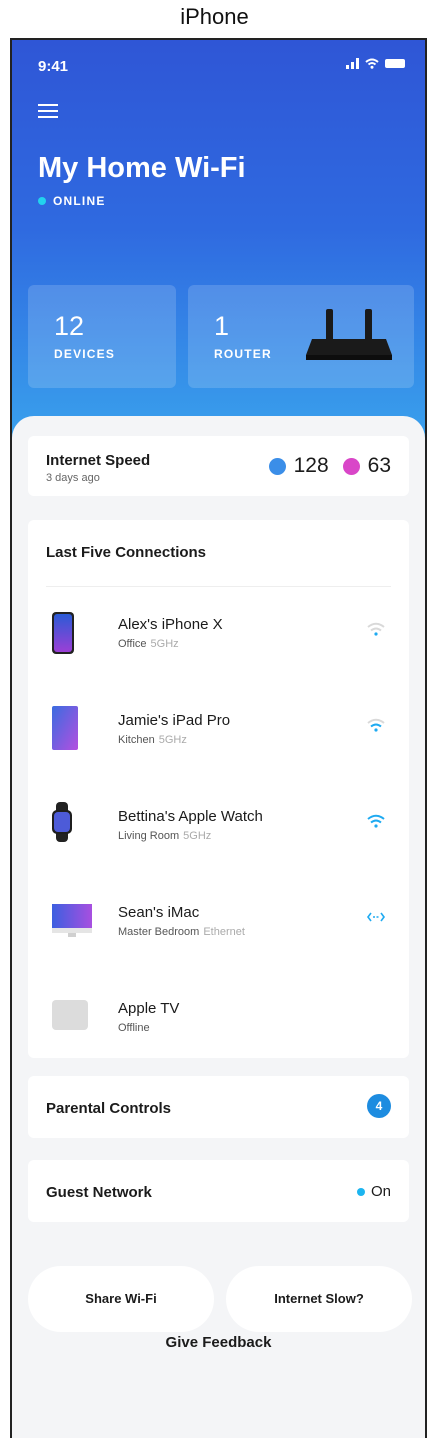 The width and height of the screenshot is (429, 1440). What do you see at coordinates (360, 1191) in the screenshot?
I see `status-dot-icon` at bounding box center [360, 1191].